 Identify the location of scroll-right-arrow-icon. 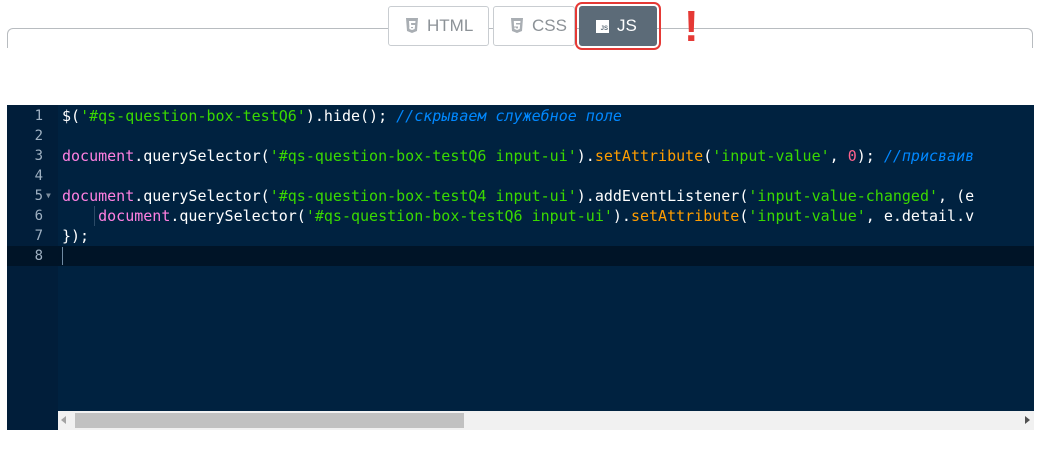
(1027, 420).